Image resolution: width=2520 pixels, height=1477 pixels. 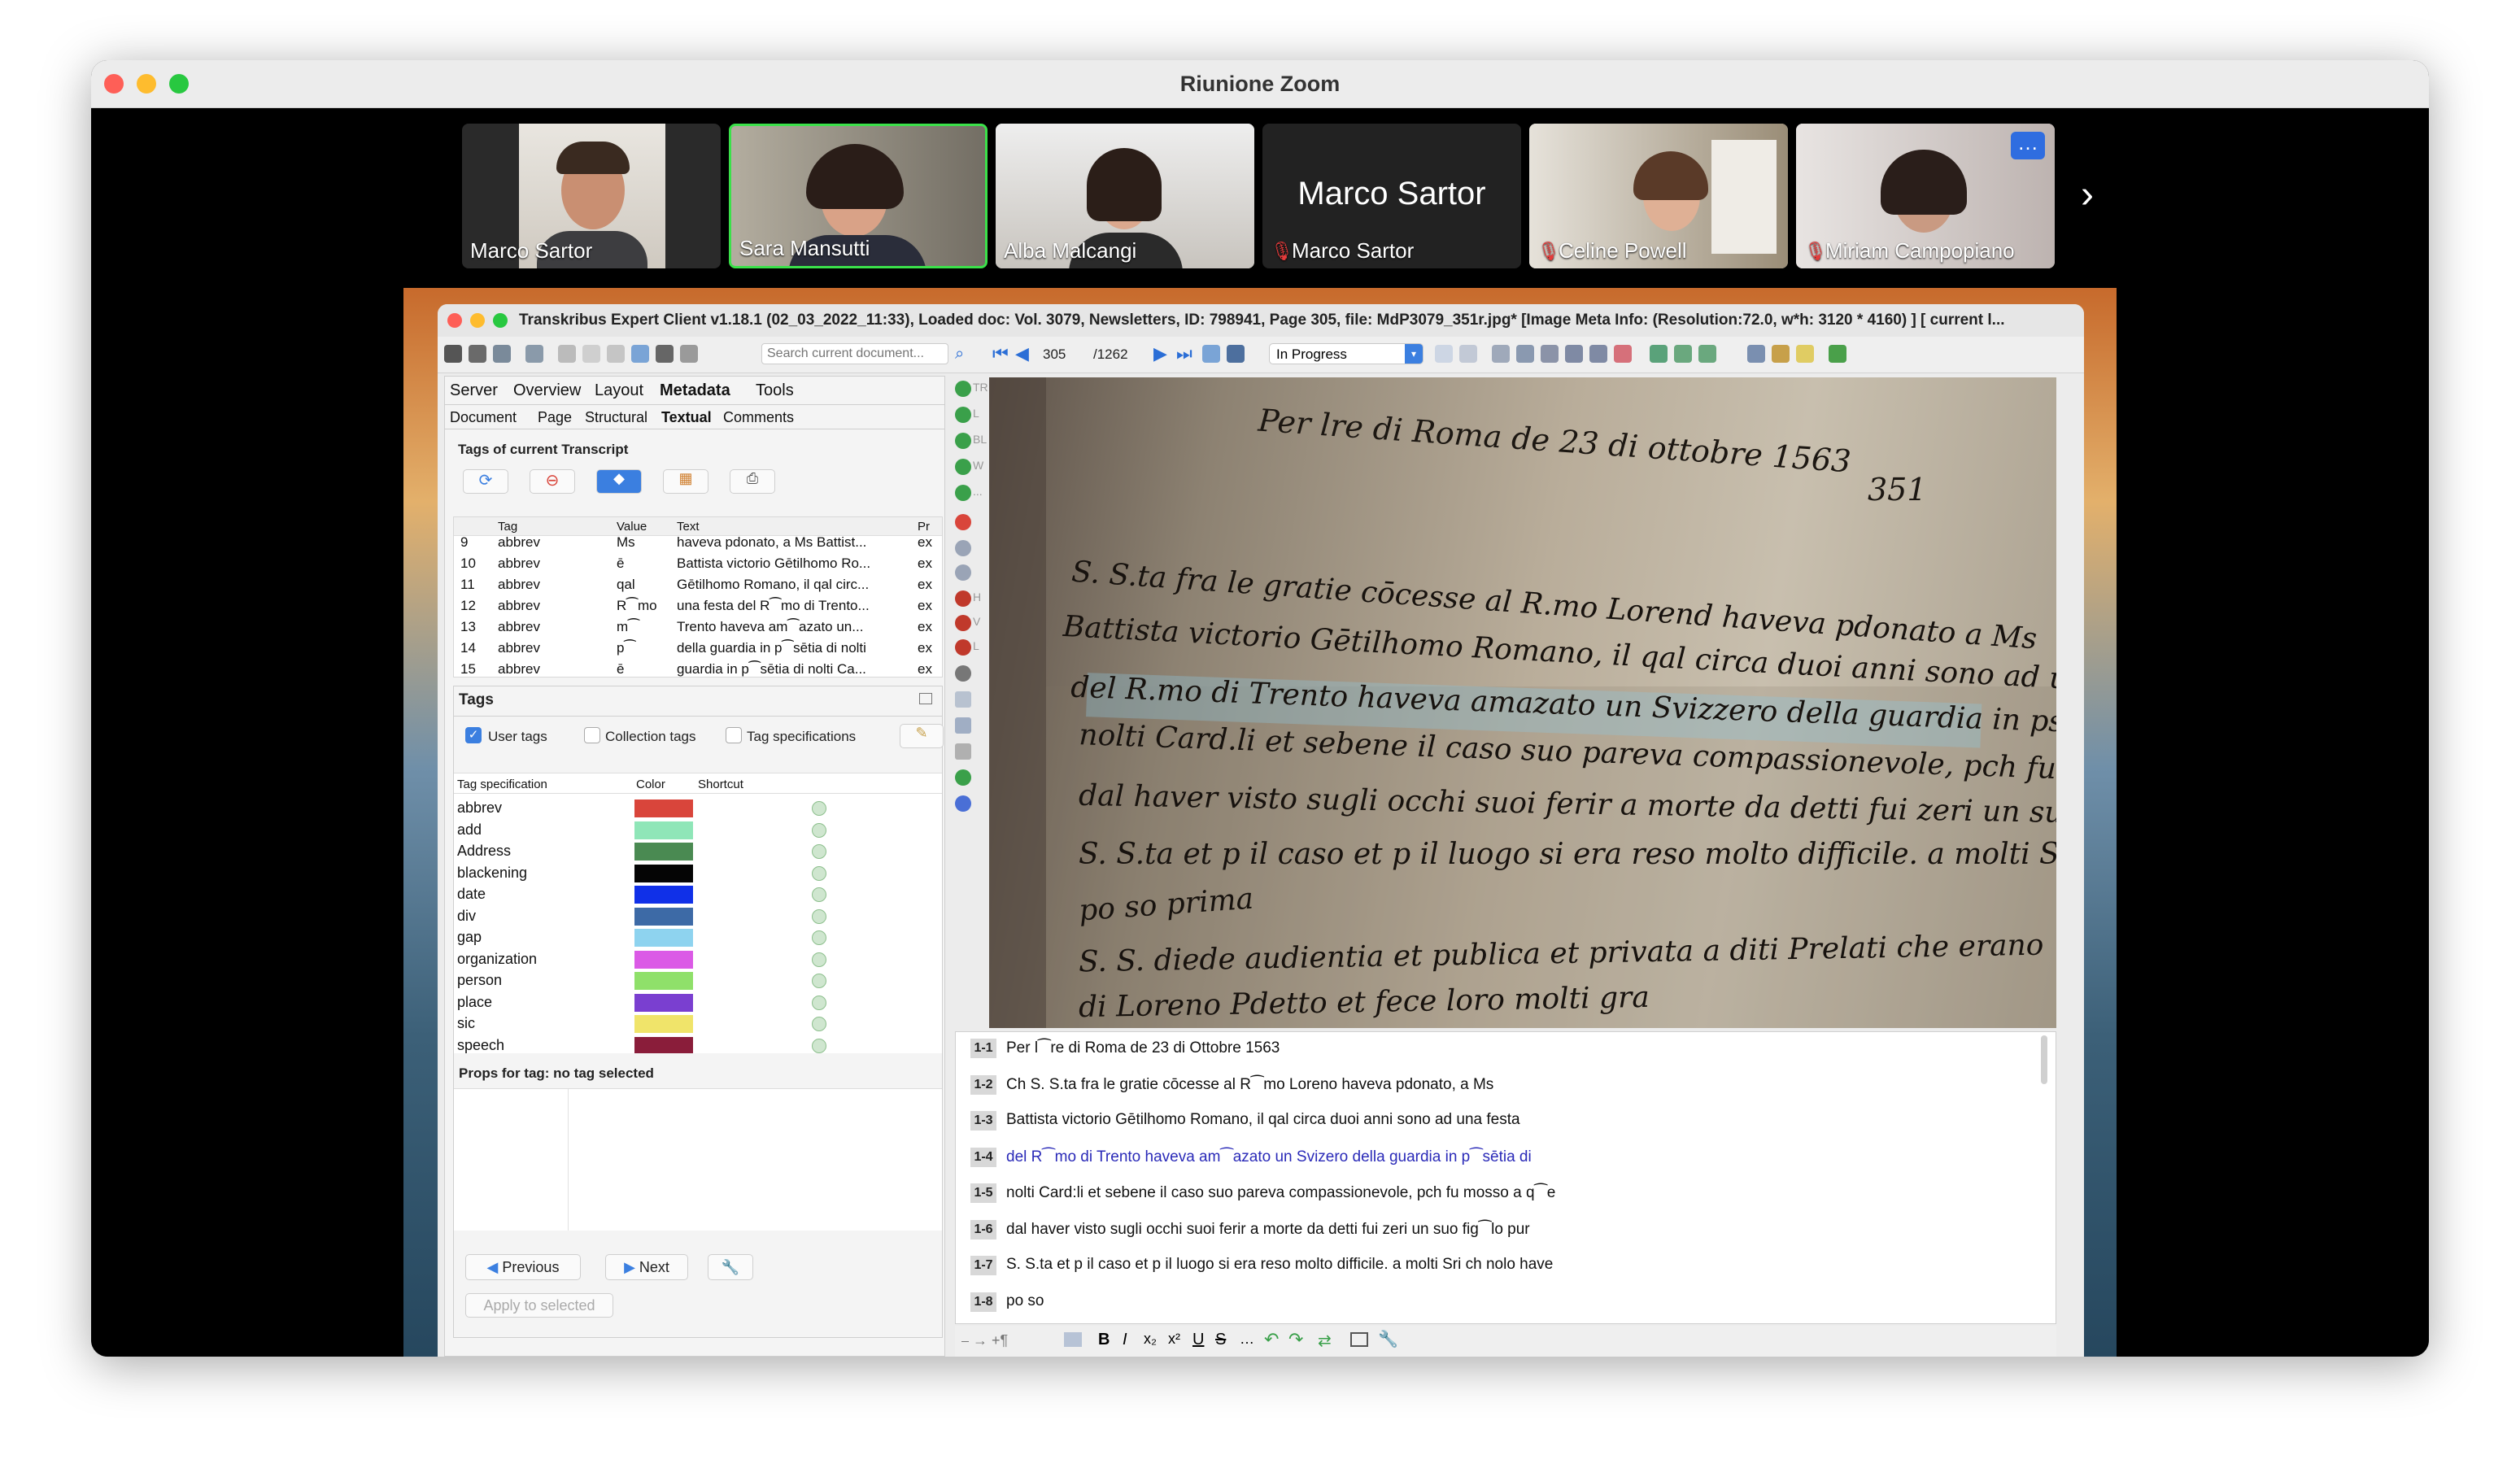 What do you see at coordinates (665, 354) in the screenshot?
I see `printer-icon` at bounding box center [665, 354].